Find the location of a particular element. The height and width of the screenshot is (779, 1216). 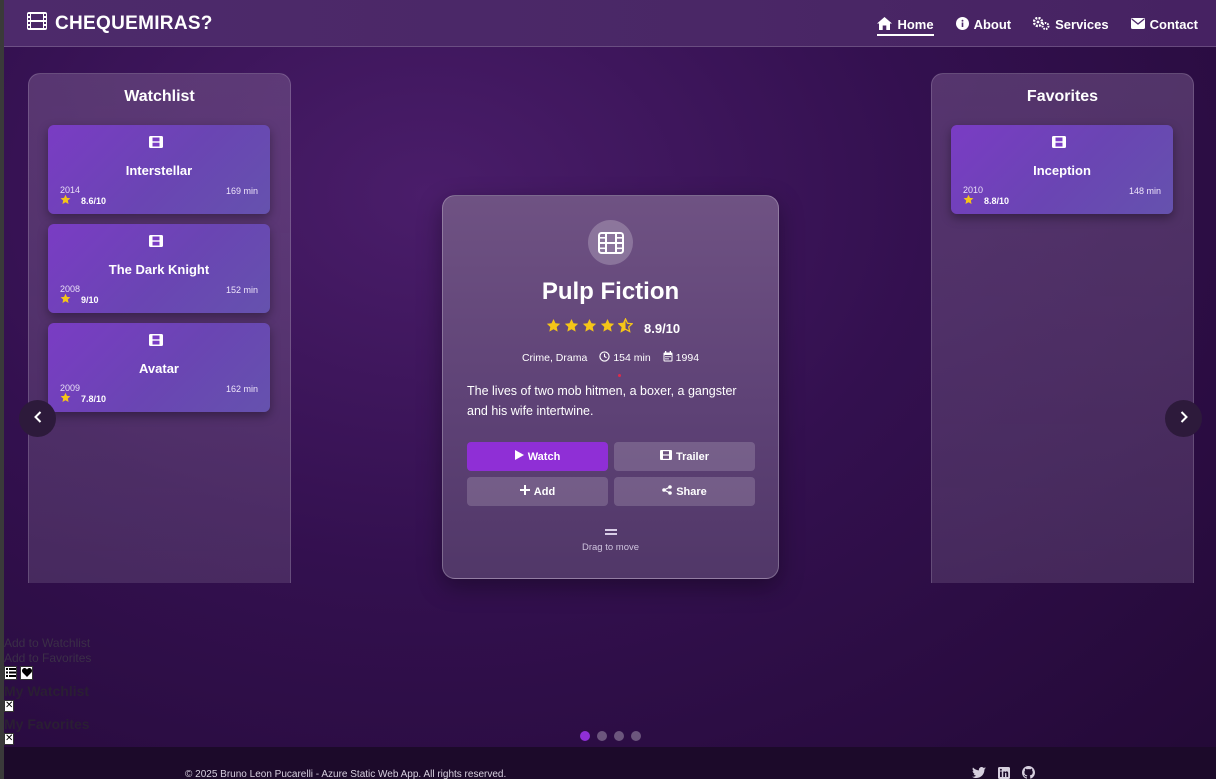

share-button: Share is located at coordinates (684, 491).